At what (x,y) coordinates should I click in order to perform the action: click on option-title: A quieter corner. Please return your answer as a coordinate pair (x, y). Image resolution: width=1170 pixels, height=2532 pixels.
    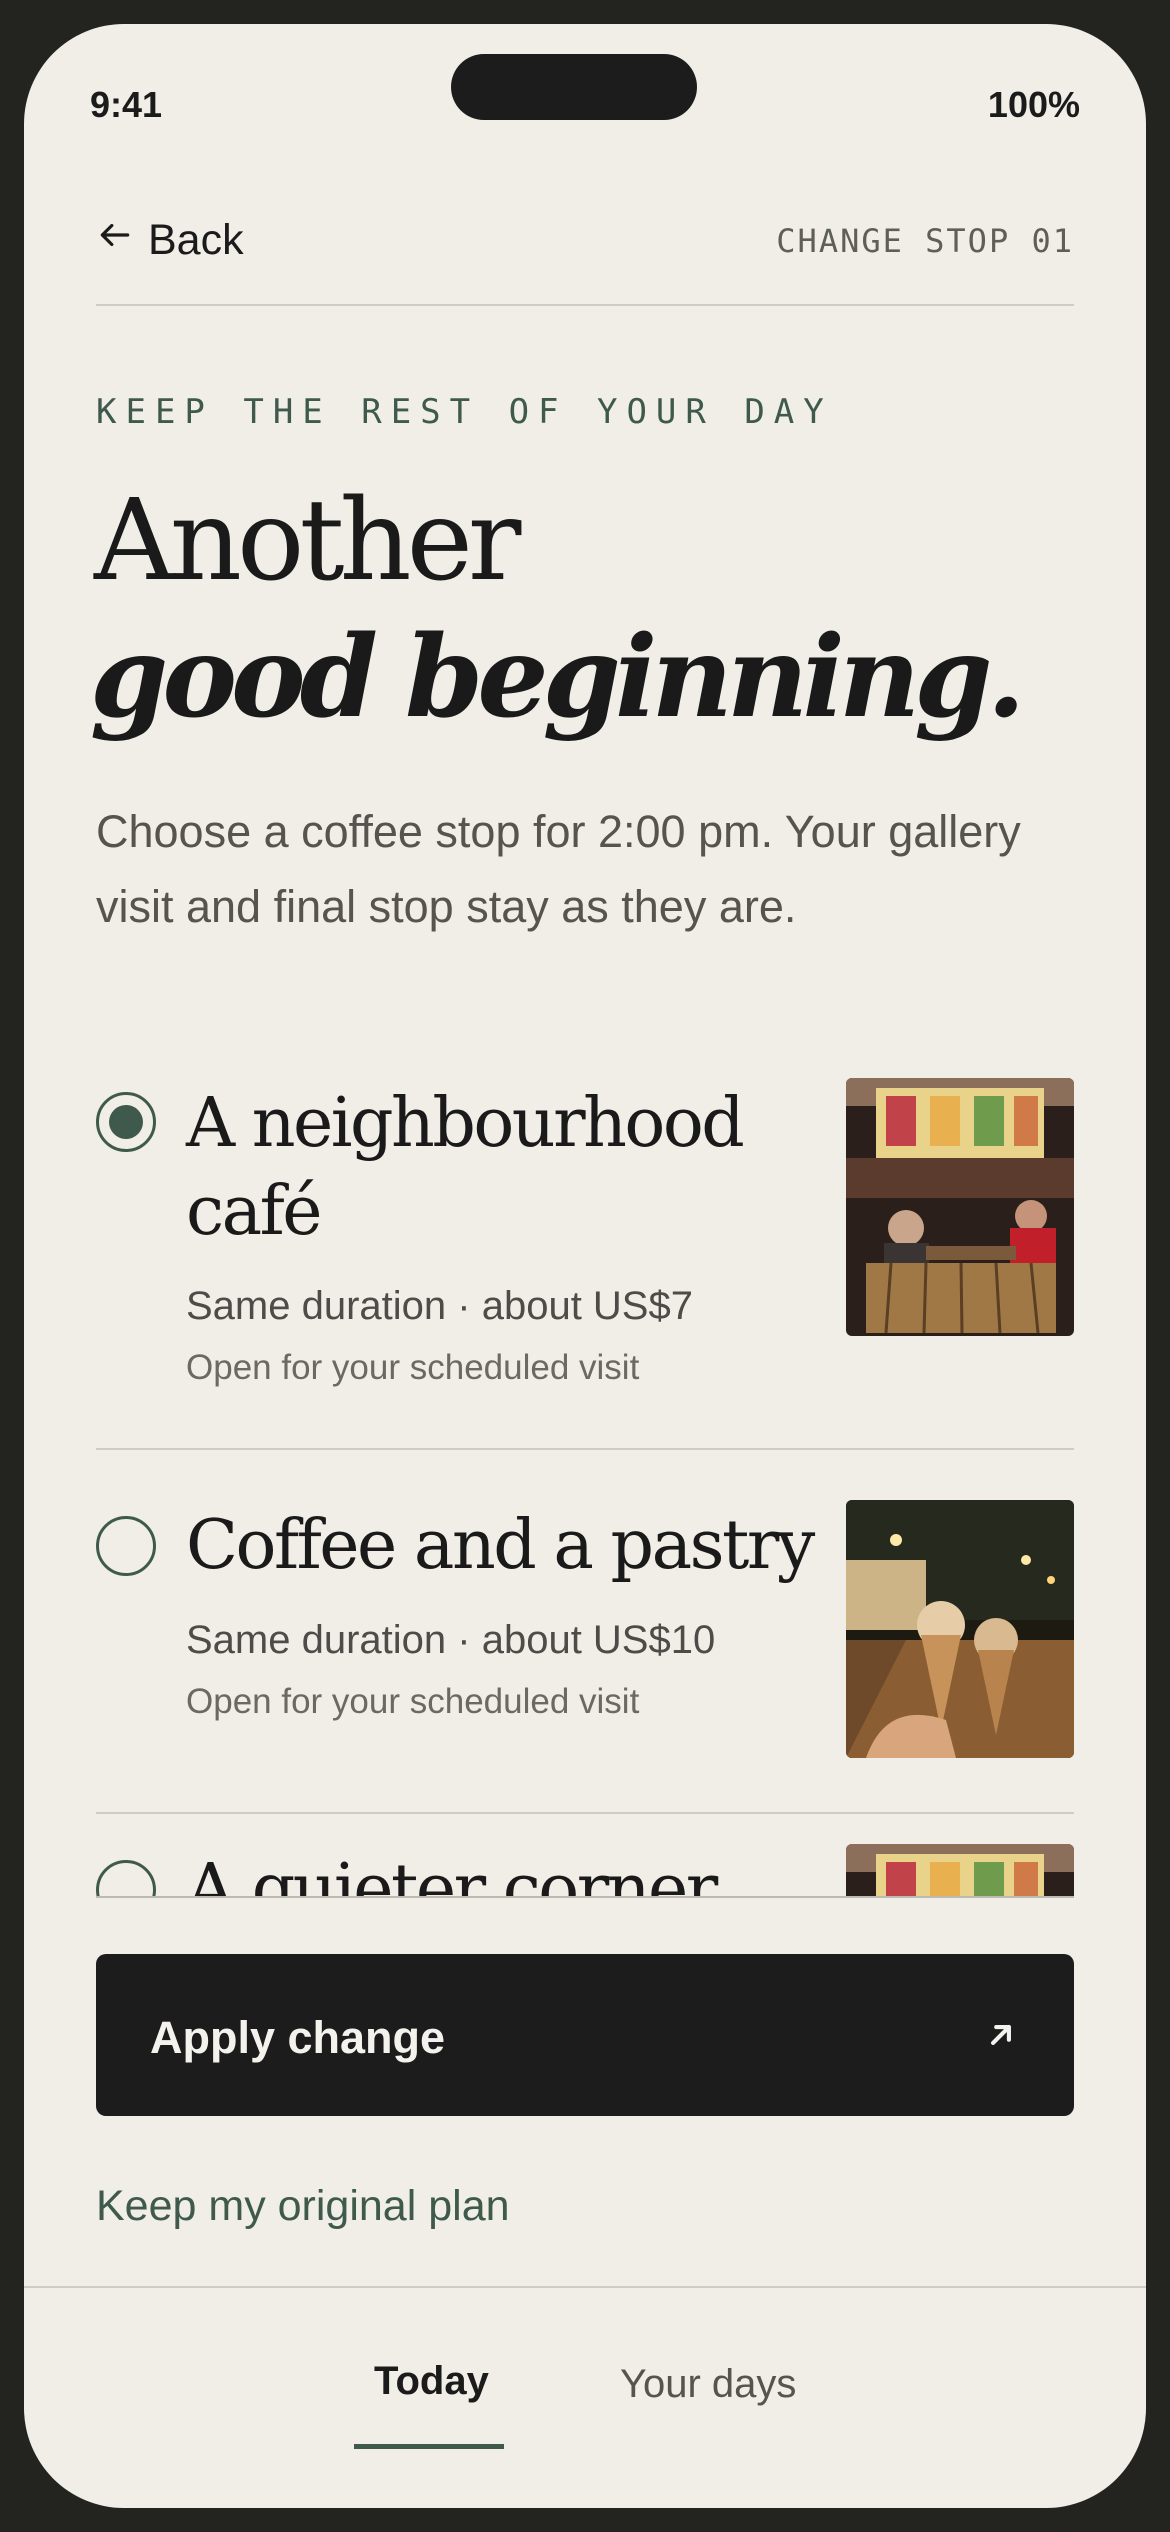
    Looking at the image, I should click on (452, 1873).